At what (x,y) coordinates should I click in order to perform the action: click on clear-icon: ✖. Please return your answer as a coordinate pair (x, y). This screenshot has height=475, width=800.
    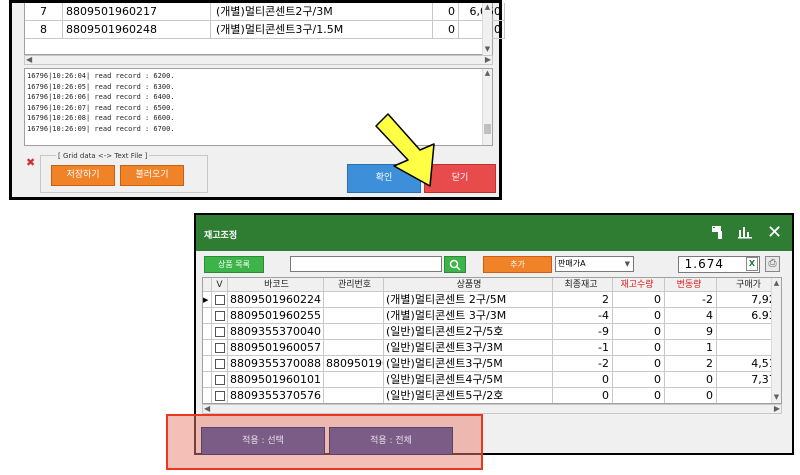
    Looking at the image, I should click on (30, 162).